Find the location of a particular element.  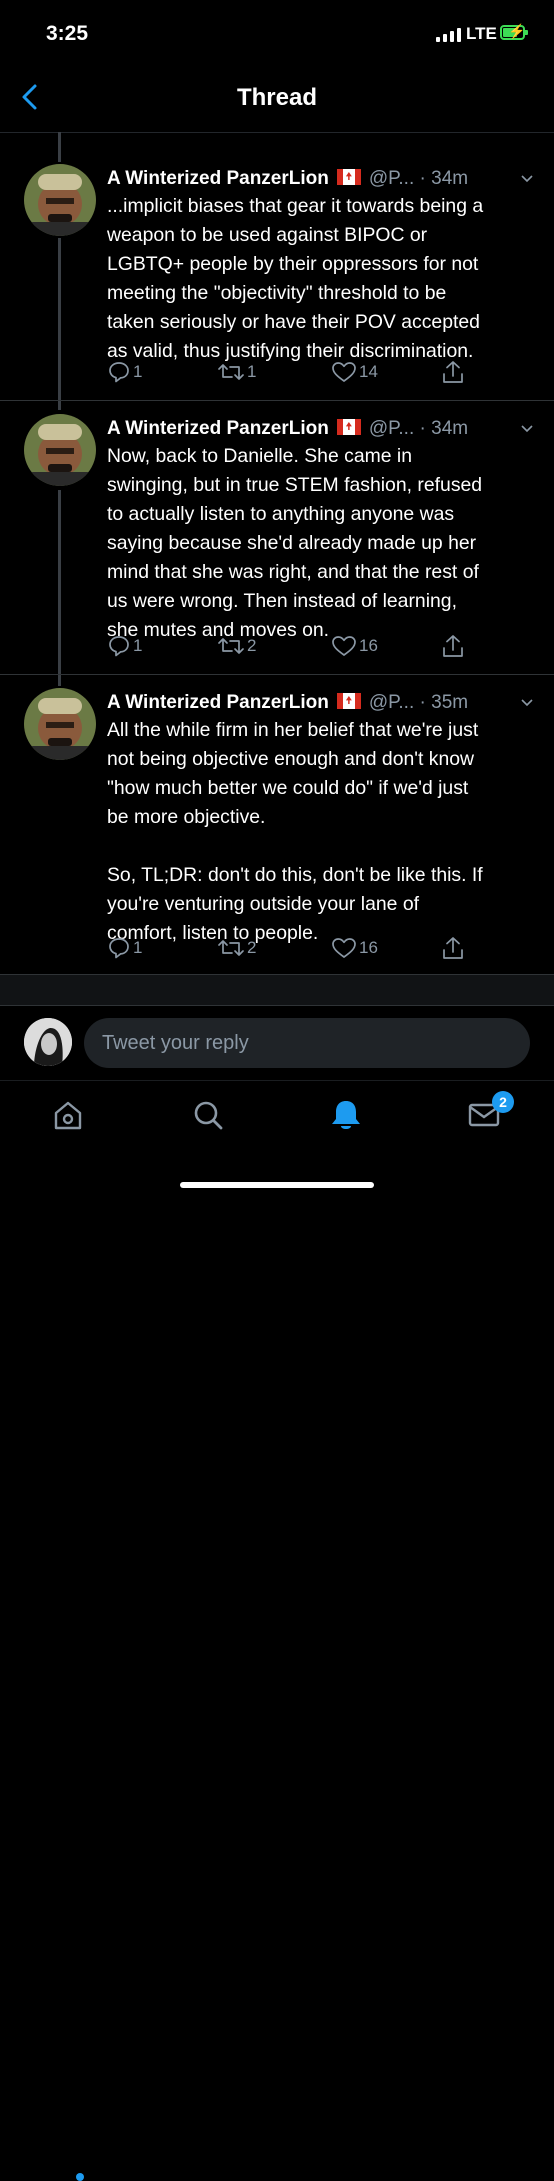

tweet-meta: A Winterized PanzerLion @P... · 35m is located at coordinates (320, 705).